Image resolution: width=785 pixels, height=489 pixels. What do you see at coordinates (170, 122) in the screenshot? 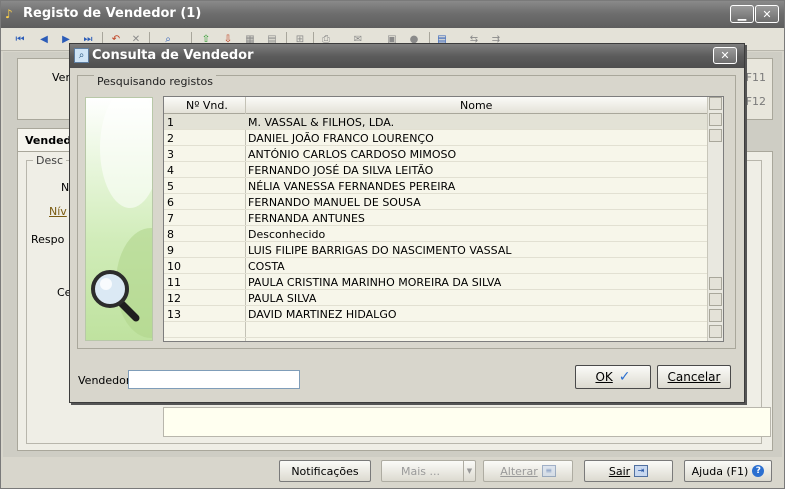
I see `cell-num: 1` at bounding box center [170, 122].